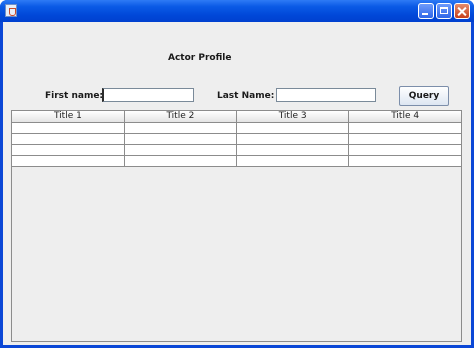 This screenshot has height=348, width=474. Describe the element at coordinates (293, 117) in the screenshot. I see `column-header: Title 3` at that location.